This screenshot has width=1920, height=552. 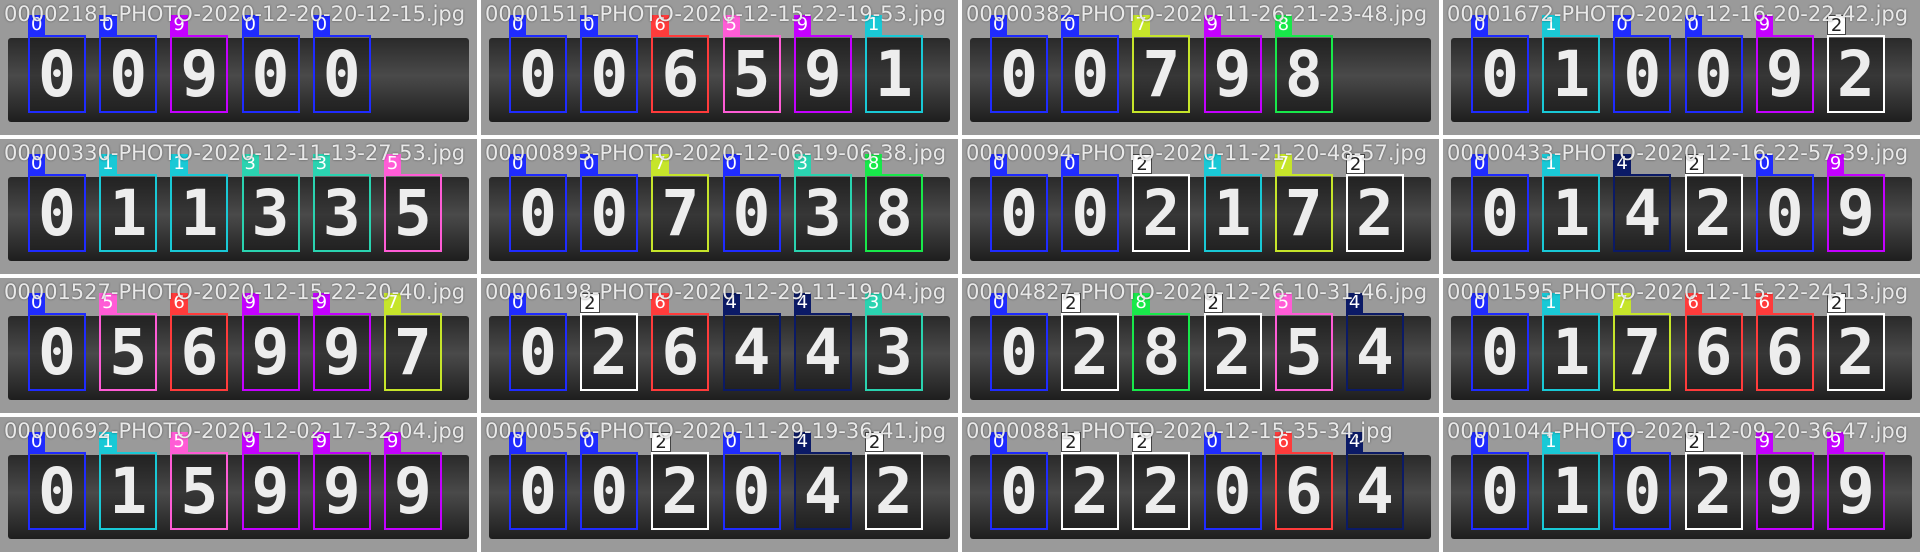 What do you see at coordinates (1179, 431) in the screenshot?
I see `image-filename: 00000881-PHOTO-2020-12-15-35-34.jpg` at bounding box center [1179, 431].